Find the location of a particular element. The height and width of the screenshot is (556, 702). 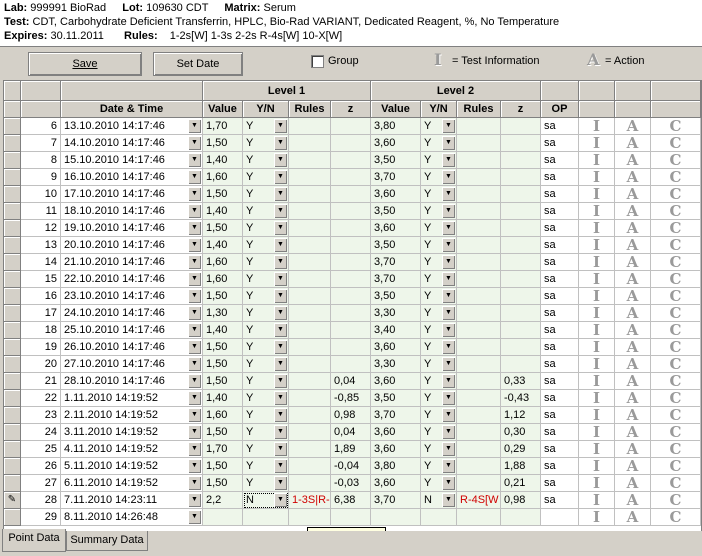

l2-rules-header: Rules is located at coordinates (479, 109).